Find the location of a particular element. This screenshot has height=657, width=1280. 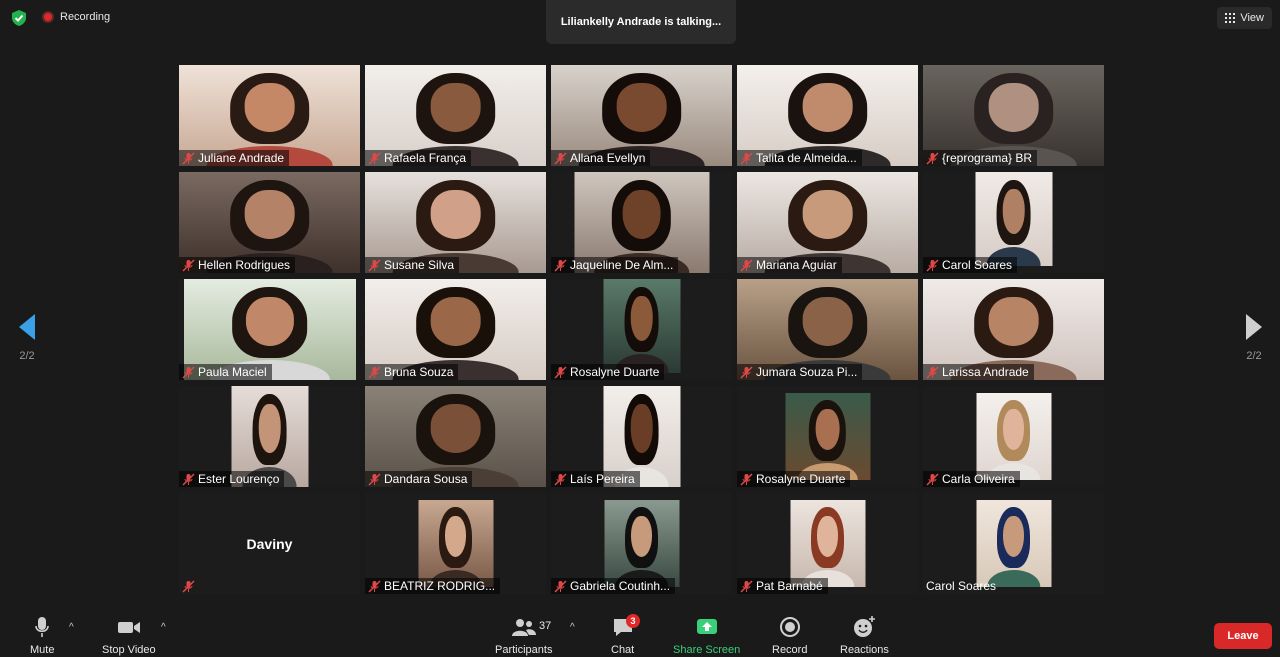

share-screen-button: Share Screen is located at coordinates (706, 635).